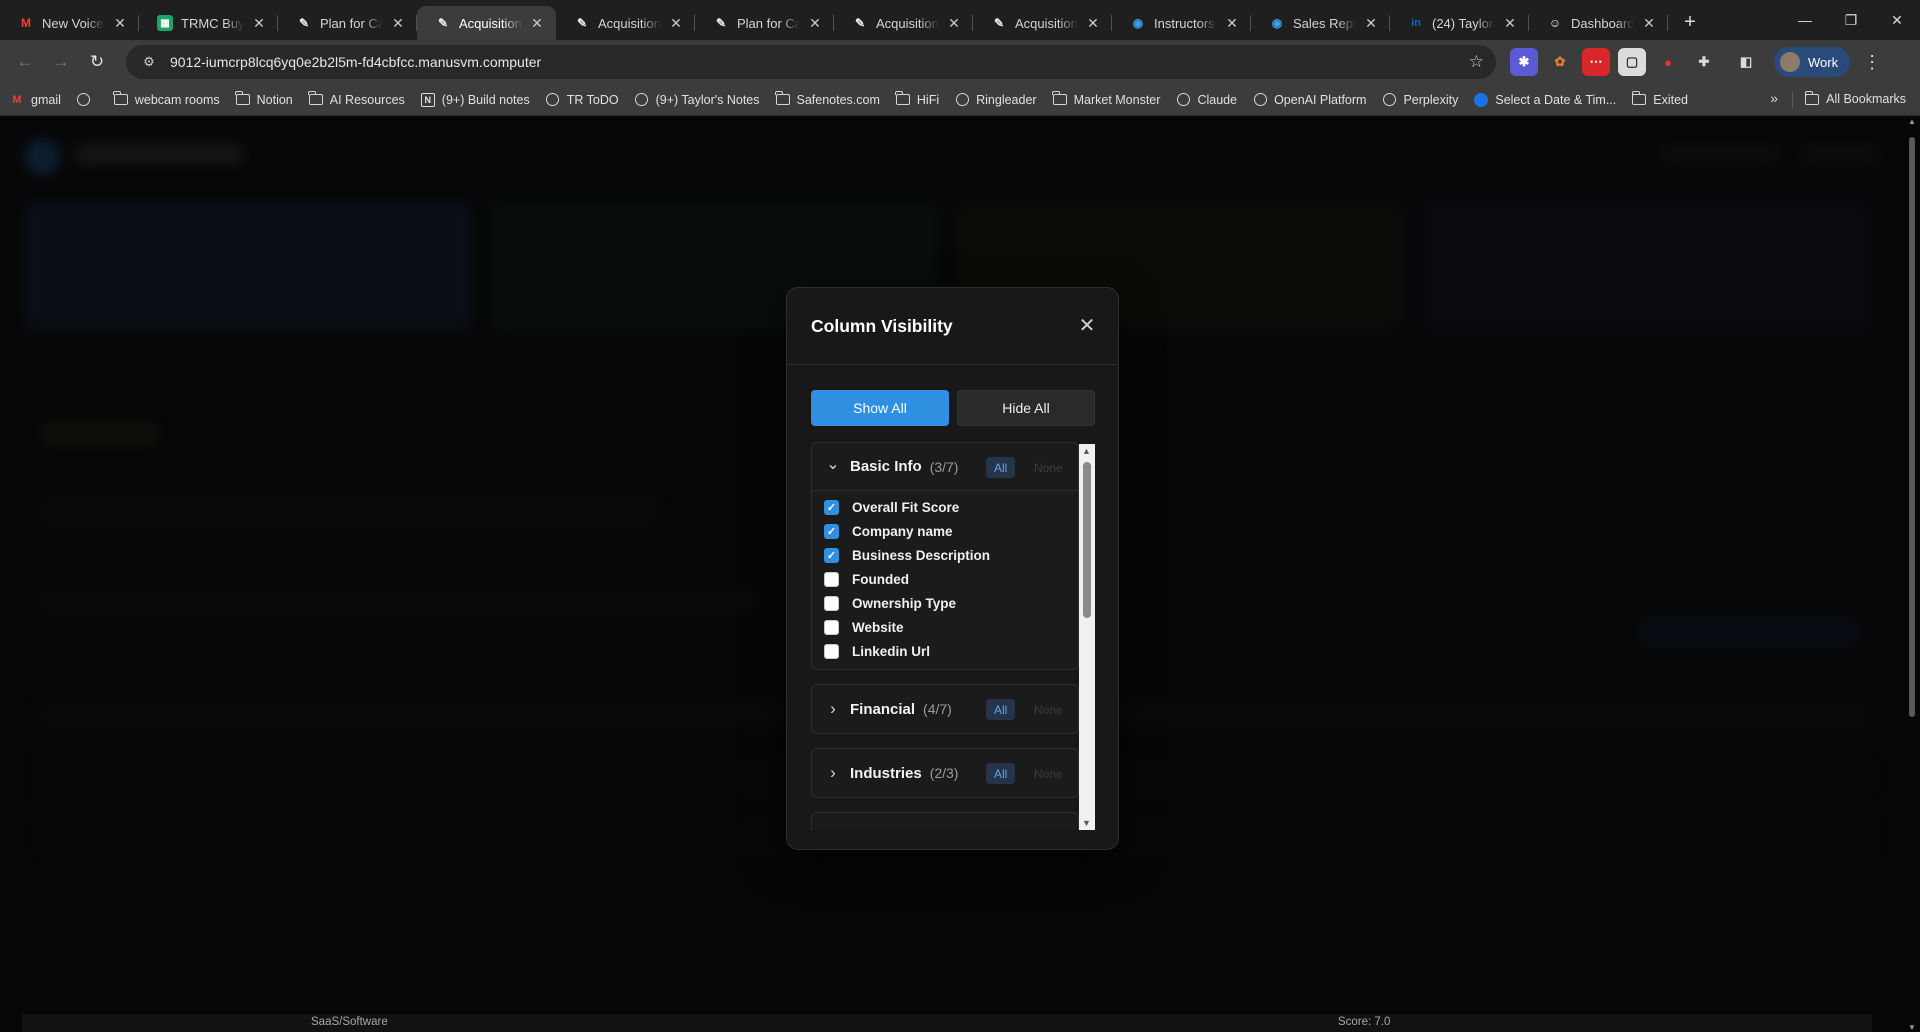  I want to click on browser-tab: ◉ Instructors lo ✕, so click(1181, 23).